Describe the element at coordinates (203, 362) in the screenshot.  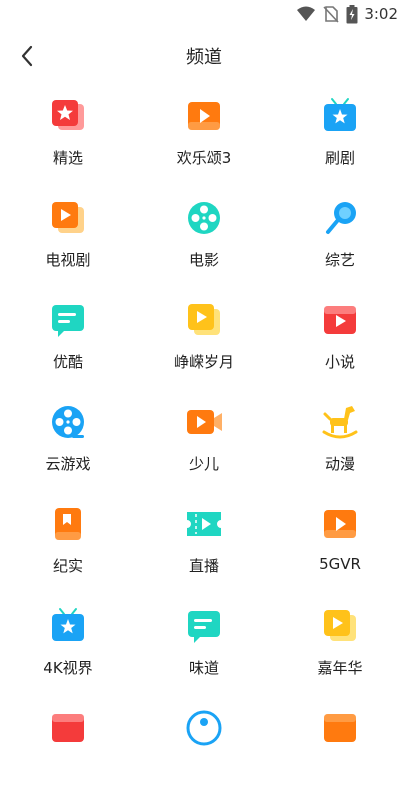
I see `channel-label: 峥嵘岁月` at that location.